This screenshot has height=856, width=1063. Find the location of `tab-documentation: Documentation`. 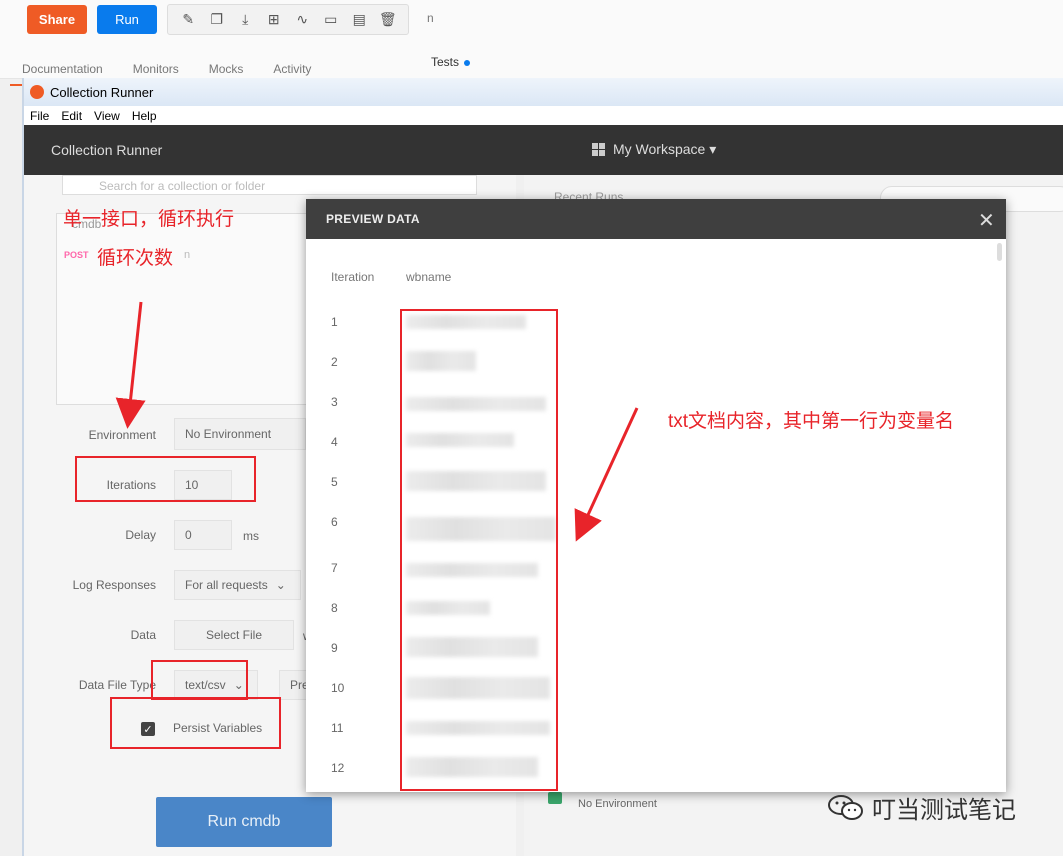

tab-documentation: Documentation is located at coordinates (62, 69).